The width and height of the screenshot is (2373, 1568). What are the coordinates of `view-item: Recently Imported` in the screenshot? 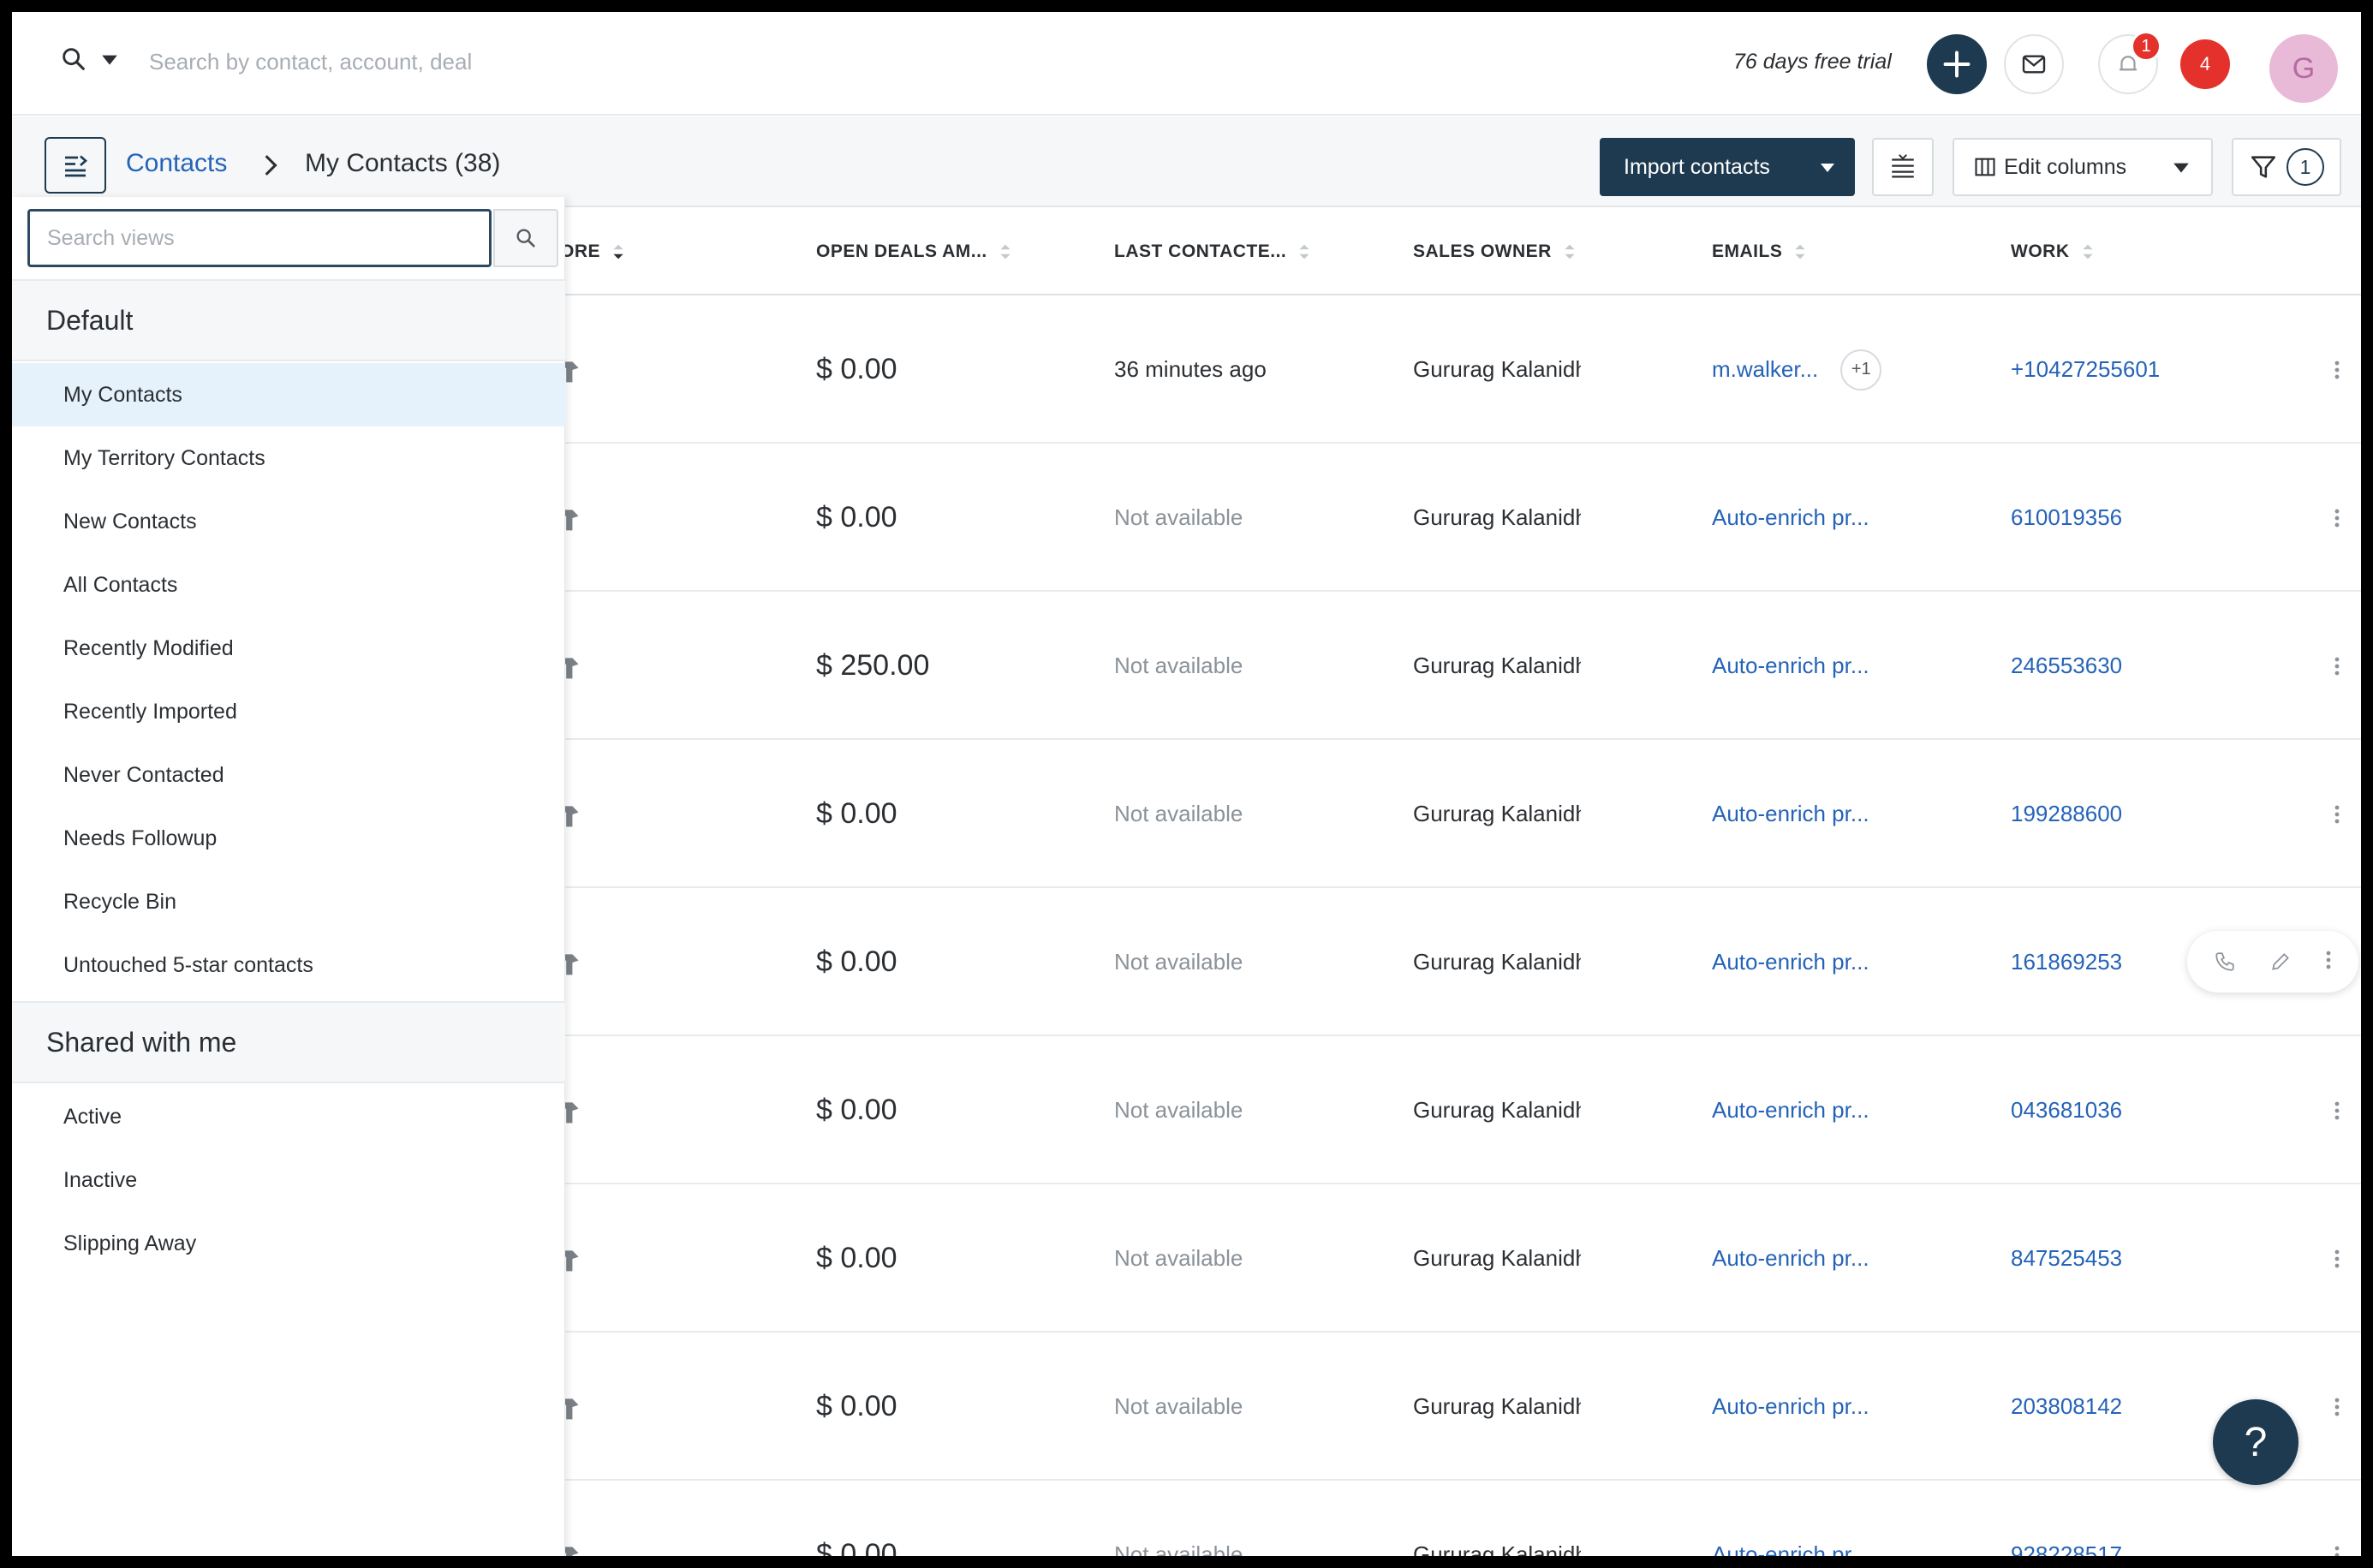 It's located at (288, 711).